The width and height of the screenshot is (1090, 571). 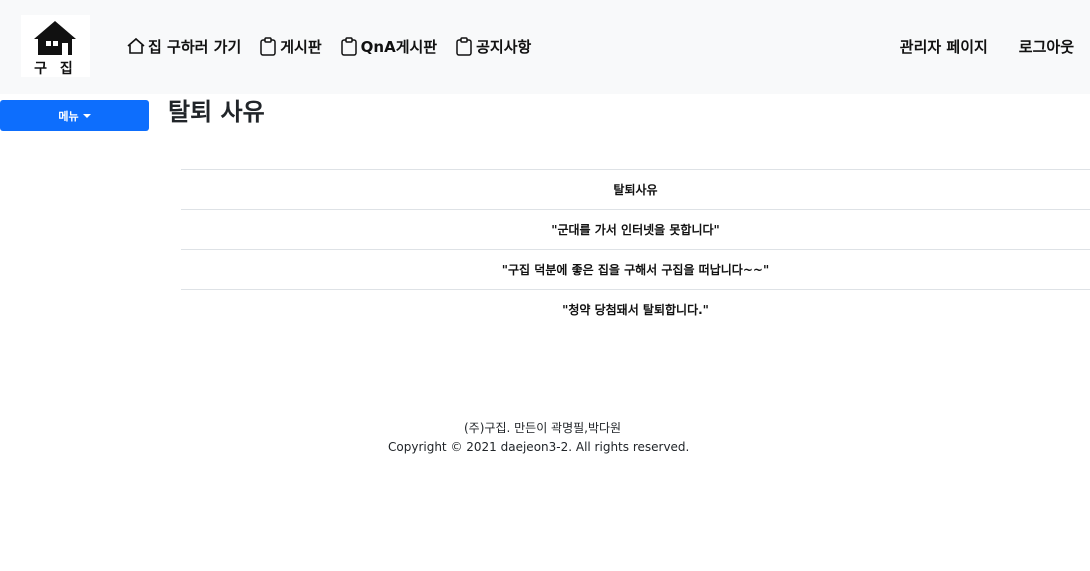 I want to click on admin-page-link: 관리자 페이지, so click(x=944, y=46).